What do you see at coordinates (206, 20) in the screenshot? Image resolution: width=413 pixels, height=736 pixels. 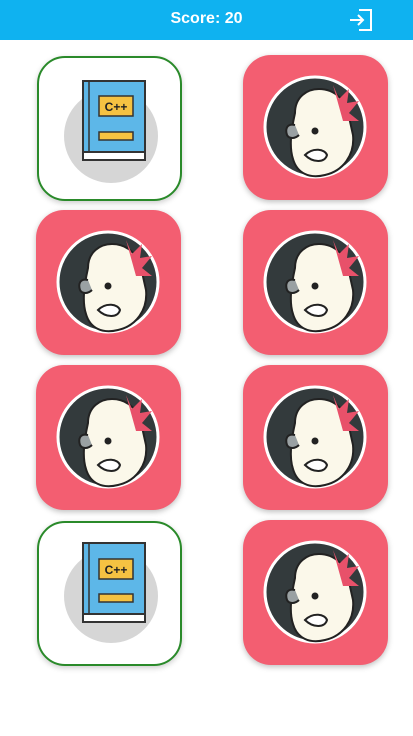 I see `top-bar: Score: 20` at bounding box center [206, 20].